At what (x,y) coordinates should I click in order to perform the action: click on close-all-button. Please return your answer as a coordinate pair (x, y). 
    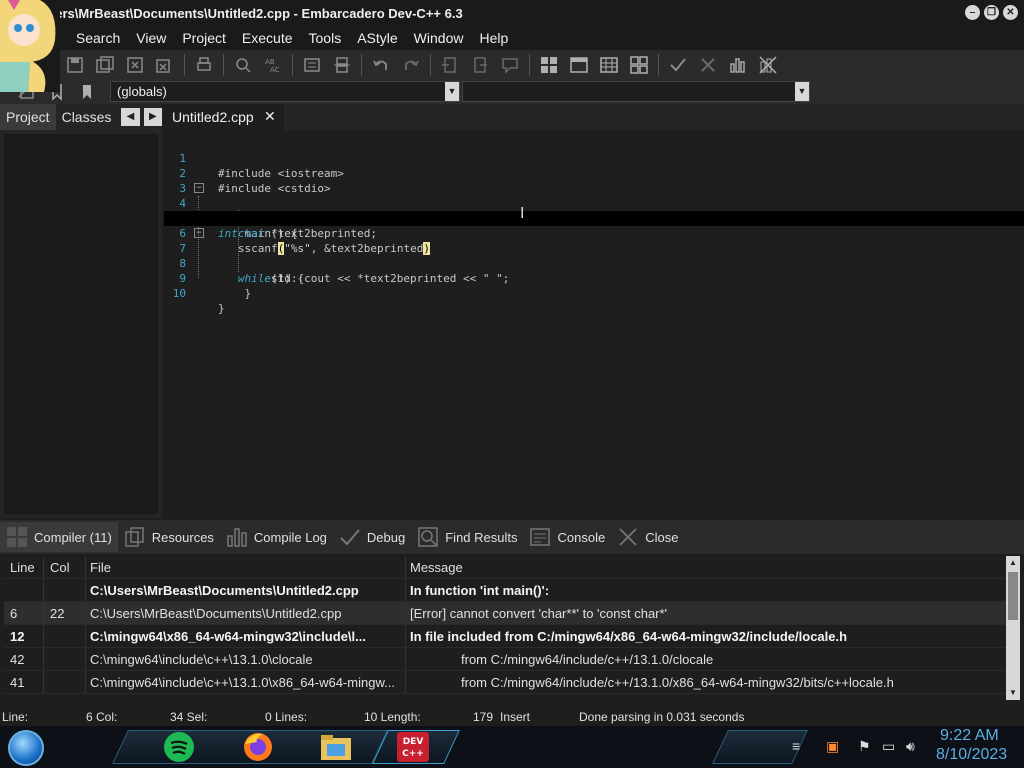
    Looking at the image, I should click on (165, 65).